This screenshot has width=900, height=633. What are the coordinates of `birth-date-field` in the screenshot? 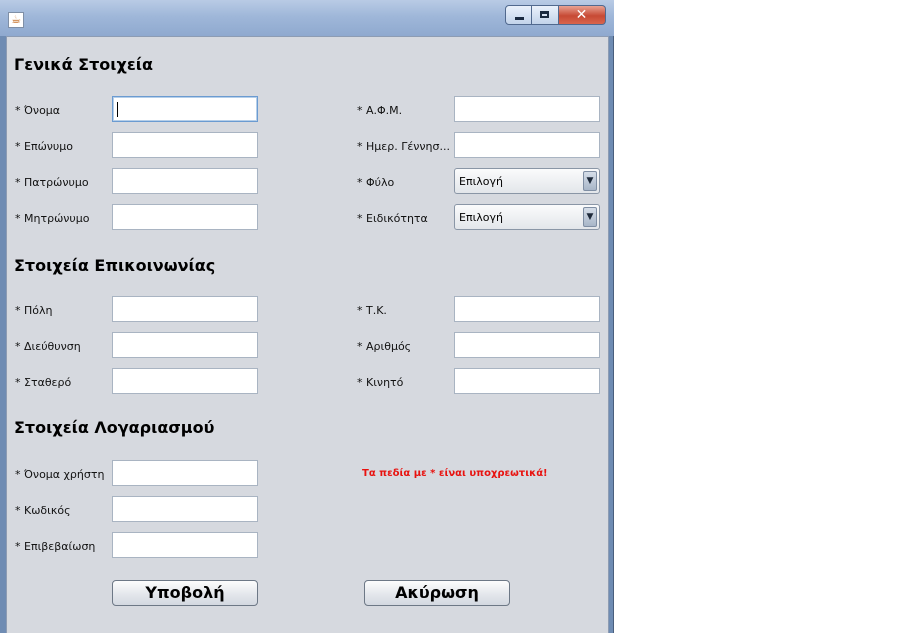 It's located at (527, 145).